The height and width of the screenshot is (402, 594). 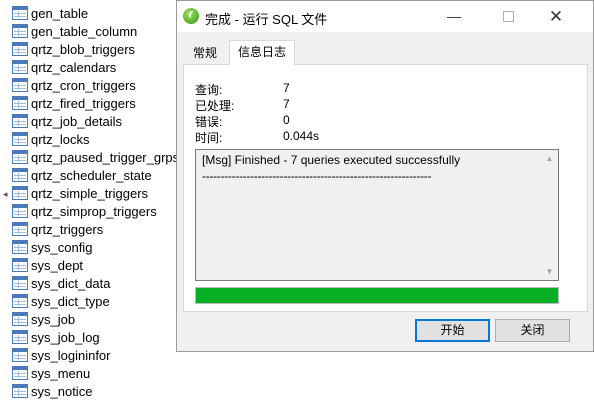 I want to click on table-name: qrtz_locks, so click(x=60, y=139).